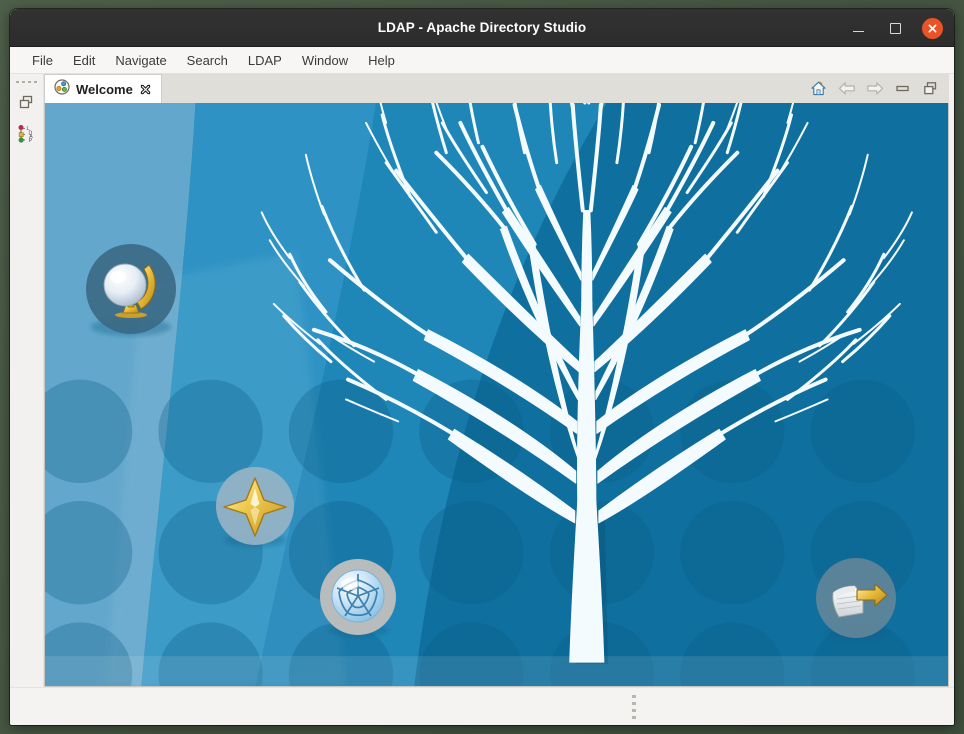 This screenshot has width=964, height=734. Describe the element at coordinates (42, 60) in the screenshot. I see `menu-item-file: File` at that location.